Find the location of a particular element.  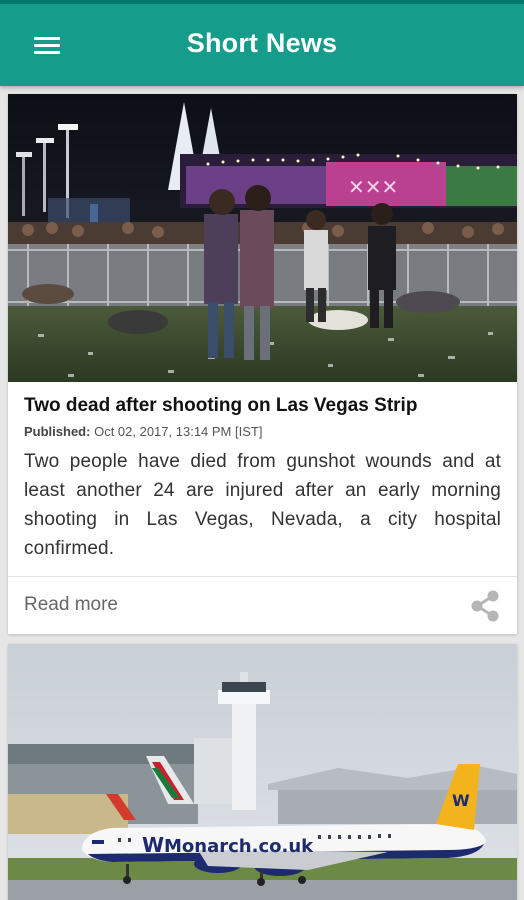

published-date: Oct 02, 2017, 13:14 PM [IST] is located at coordinates (178, 431).